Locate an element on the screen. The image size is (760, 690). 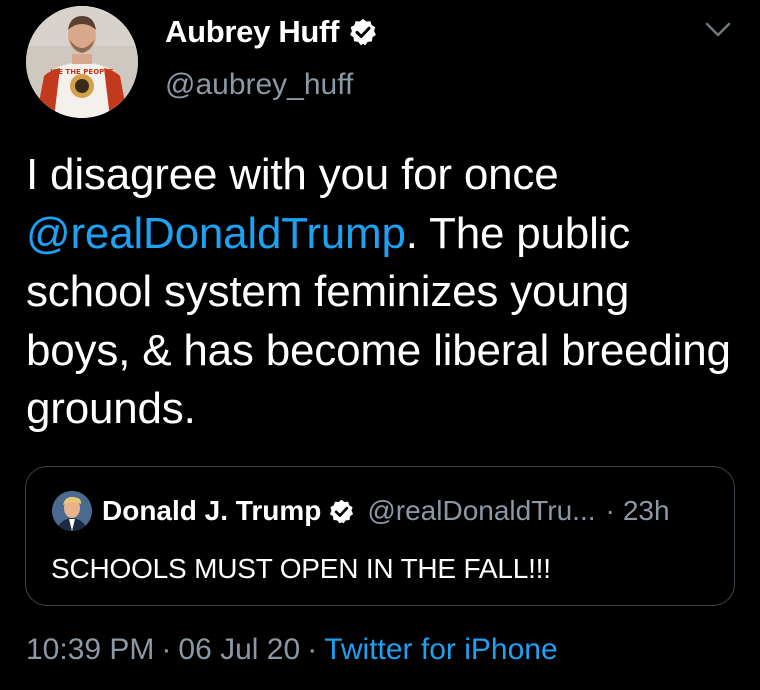
tweet-source-link: Twitter for iPhone is located at coordinates (440, 649).